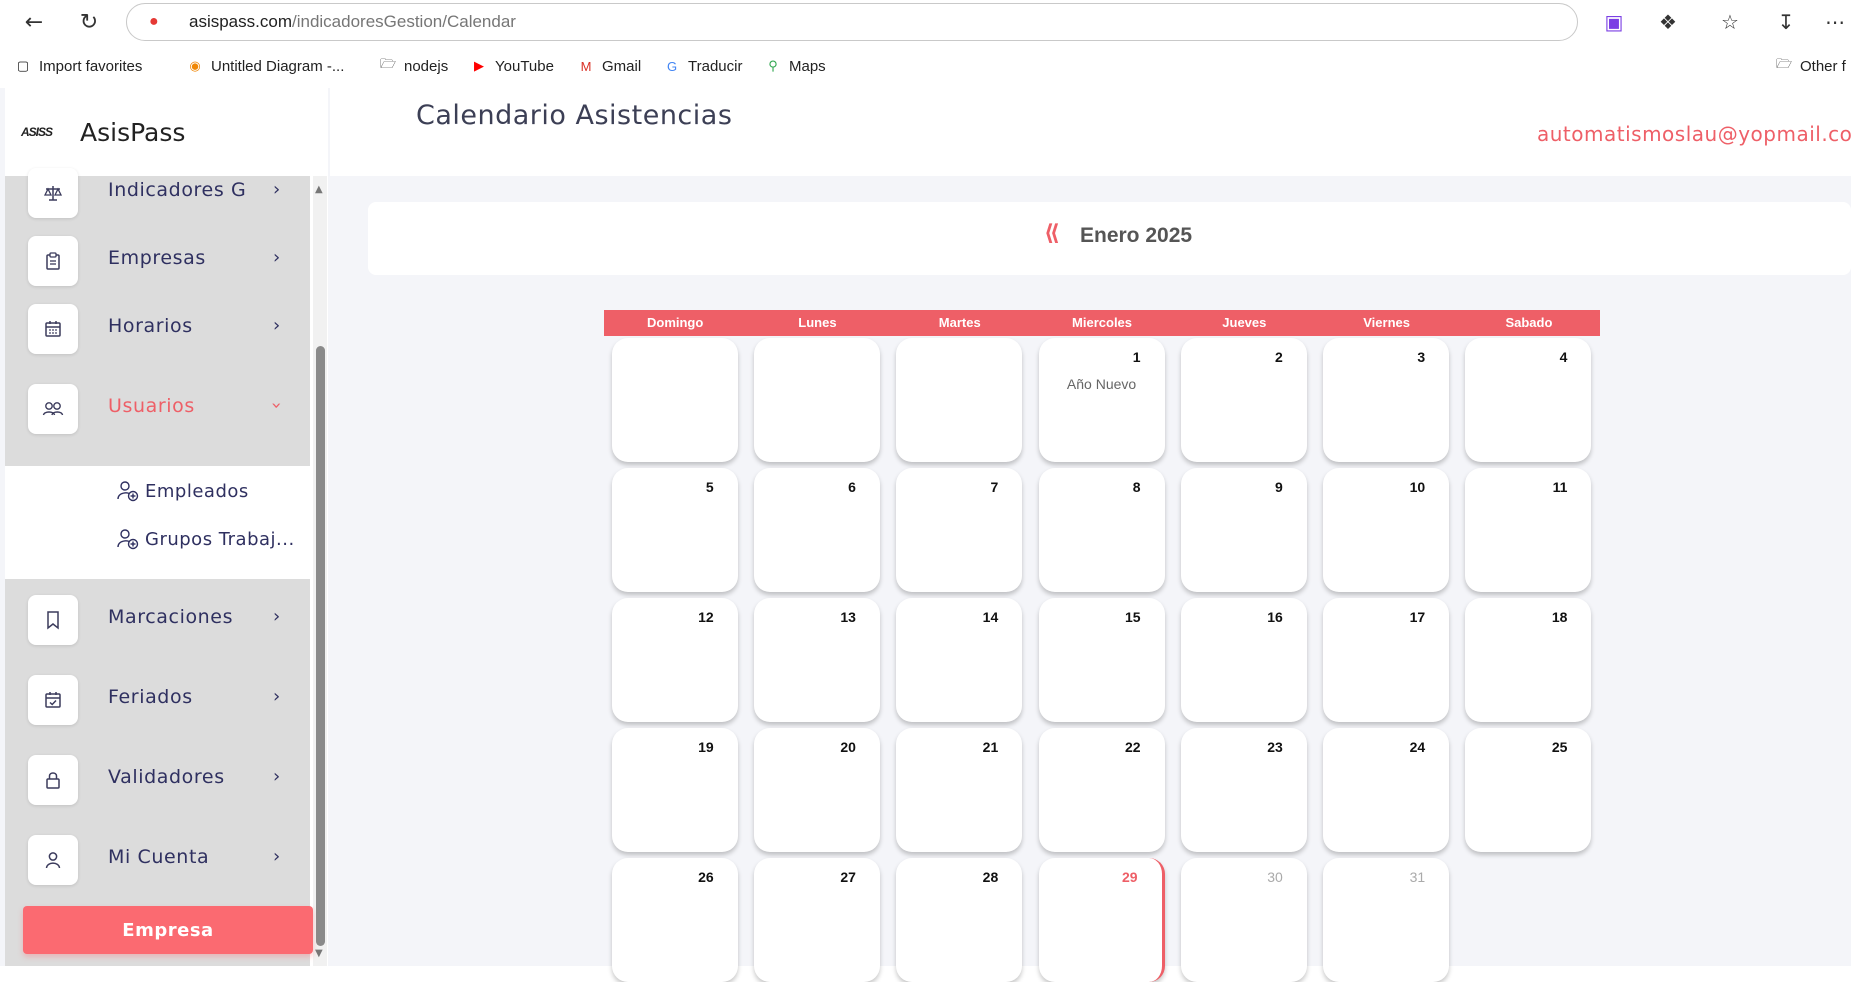  What do you see at coordinates (1730, 22) in the screenshot?
I see `favorites-star-icon: ☆` at bounding box center [1730, 22].